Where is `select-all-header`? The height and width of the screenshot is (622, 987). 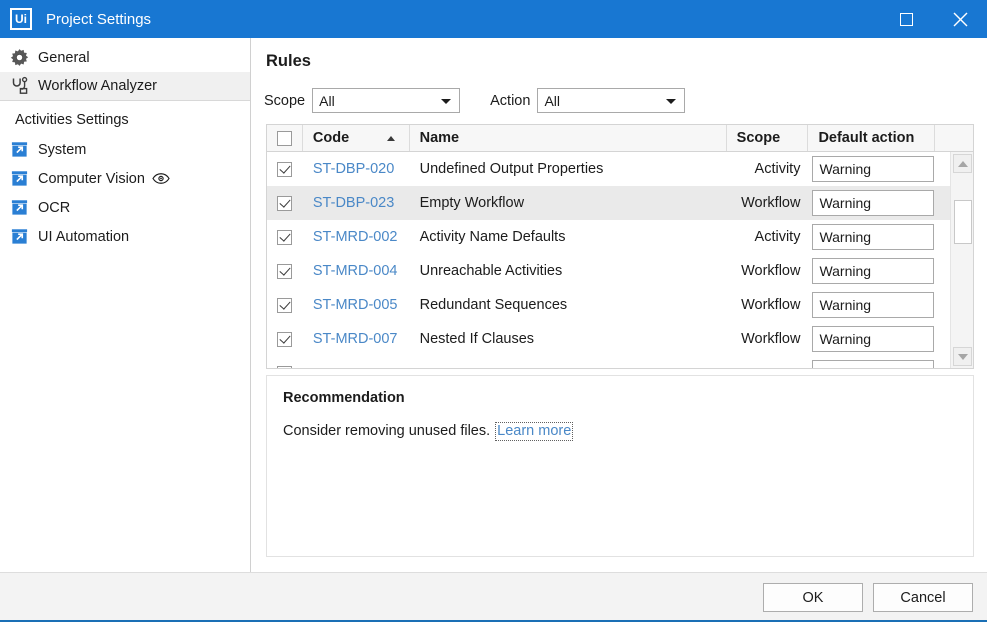 select-all-header is located at coordinates (285, 138).